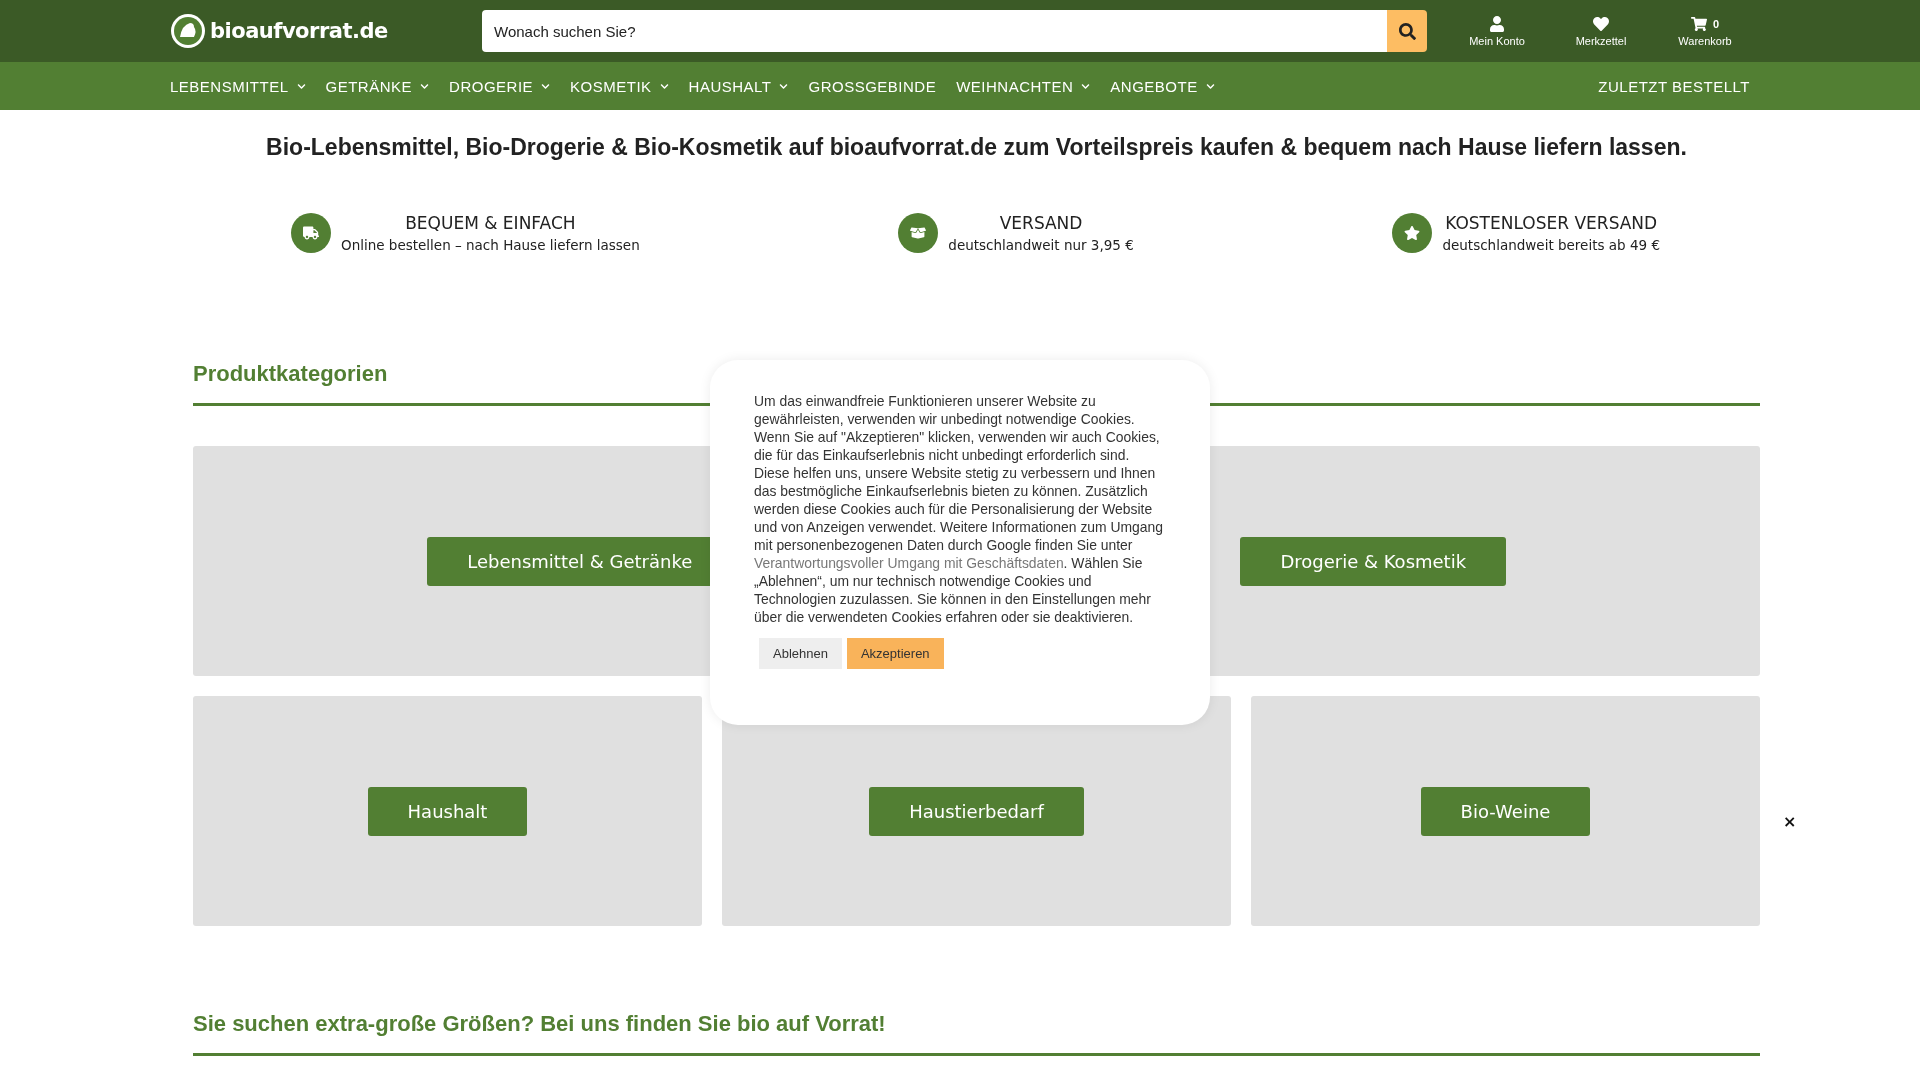 This screenshot has height=1080, width=1920. I want to click on header-link: Merkzettel, so click(1601, 31).